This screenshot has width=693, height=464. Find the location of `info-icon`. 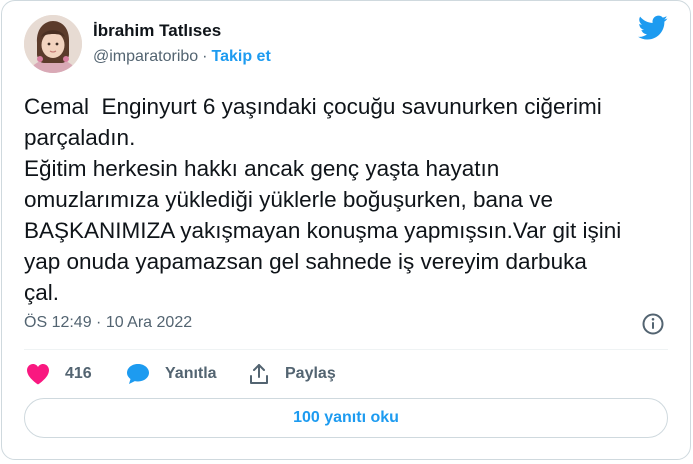

info-icon is located at coordinates (653, 324).